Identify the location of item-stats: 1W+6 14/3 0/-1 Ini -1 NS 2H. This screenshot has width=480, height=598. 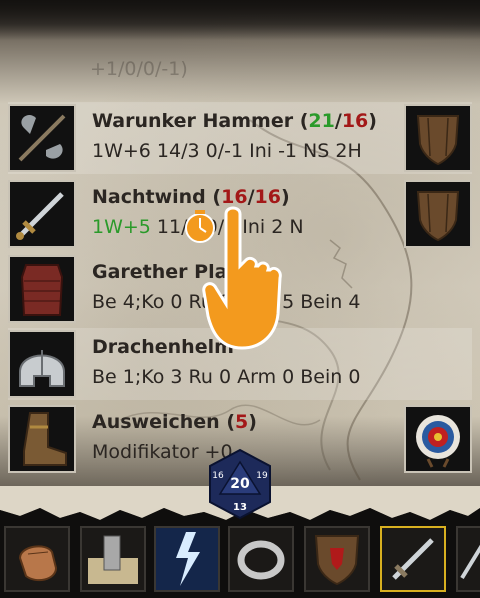
(227, 151).